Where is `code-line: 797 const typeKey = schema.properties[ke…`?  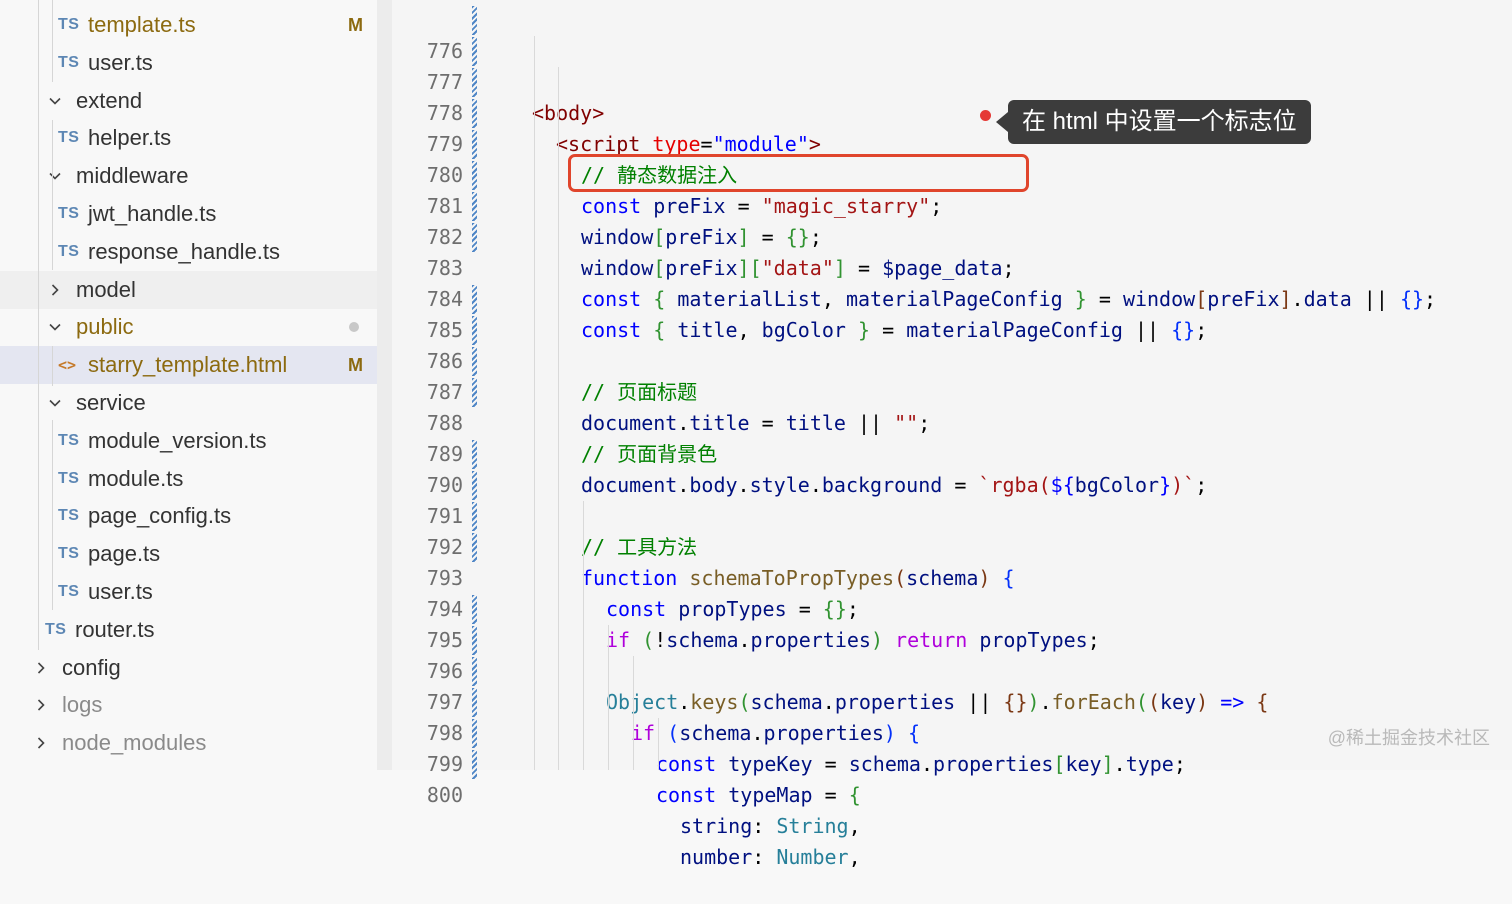 code-line: 797 const typeKey = schema.properties[ke… is located at coordinates (952, 716).